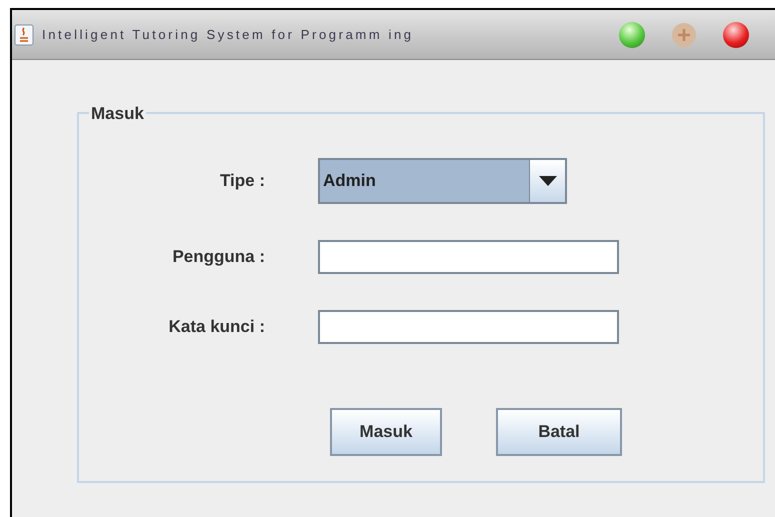  I want to click on type-dropdown: Admin, so click(442, 181).